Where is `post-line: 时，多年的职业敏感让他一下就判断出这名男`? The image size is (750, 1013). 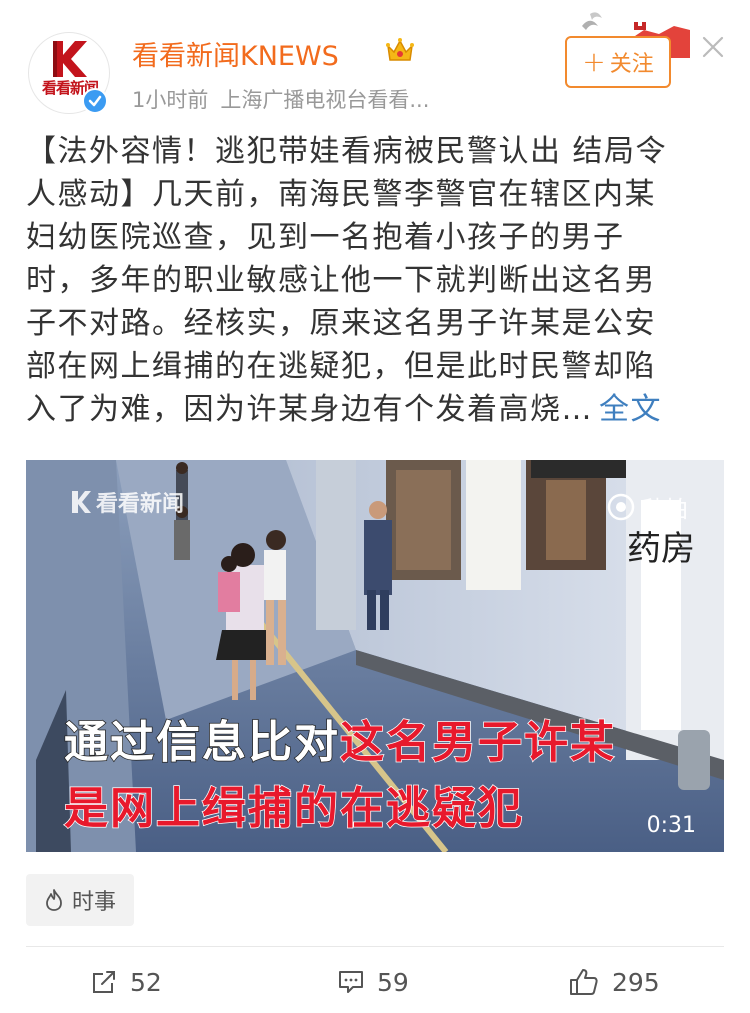
post-line: 时，多年的职业敏感让他一下就判断出这名男 is located at coordinates (341, 280).